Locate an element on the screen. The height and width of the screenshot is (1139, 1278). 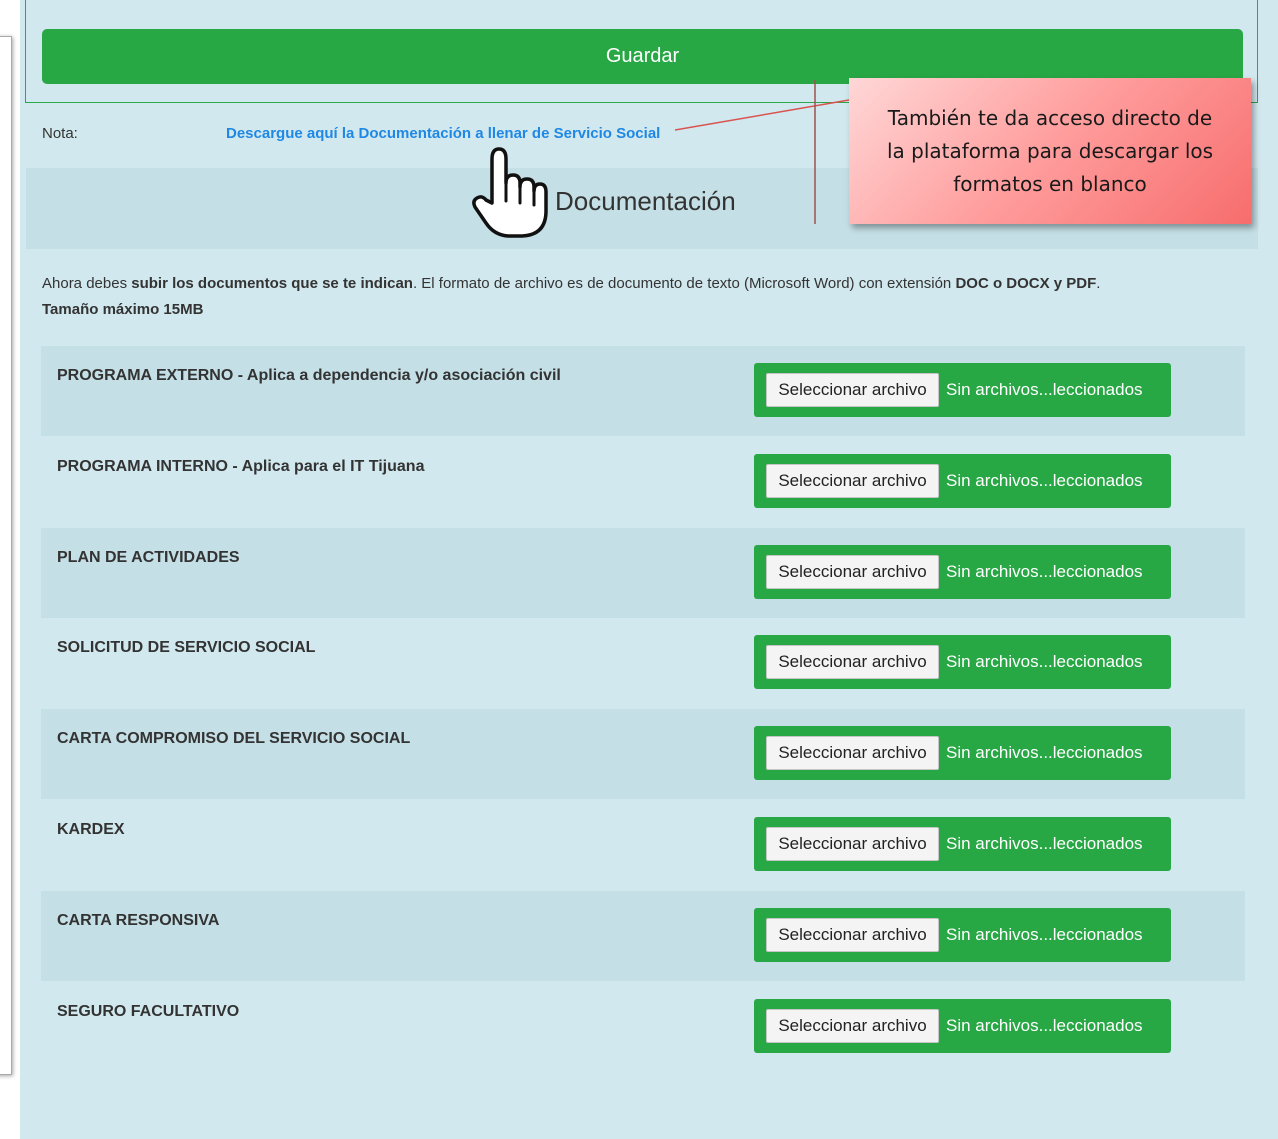
document-label: KARDEX is located at coordinates (91, 829).